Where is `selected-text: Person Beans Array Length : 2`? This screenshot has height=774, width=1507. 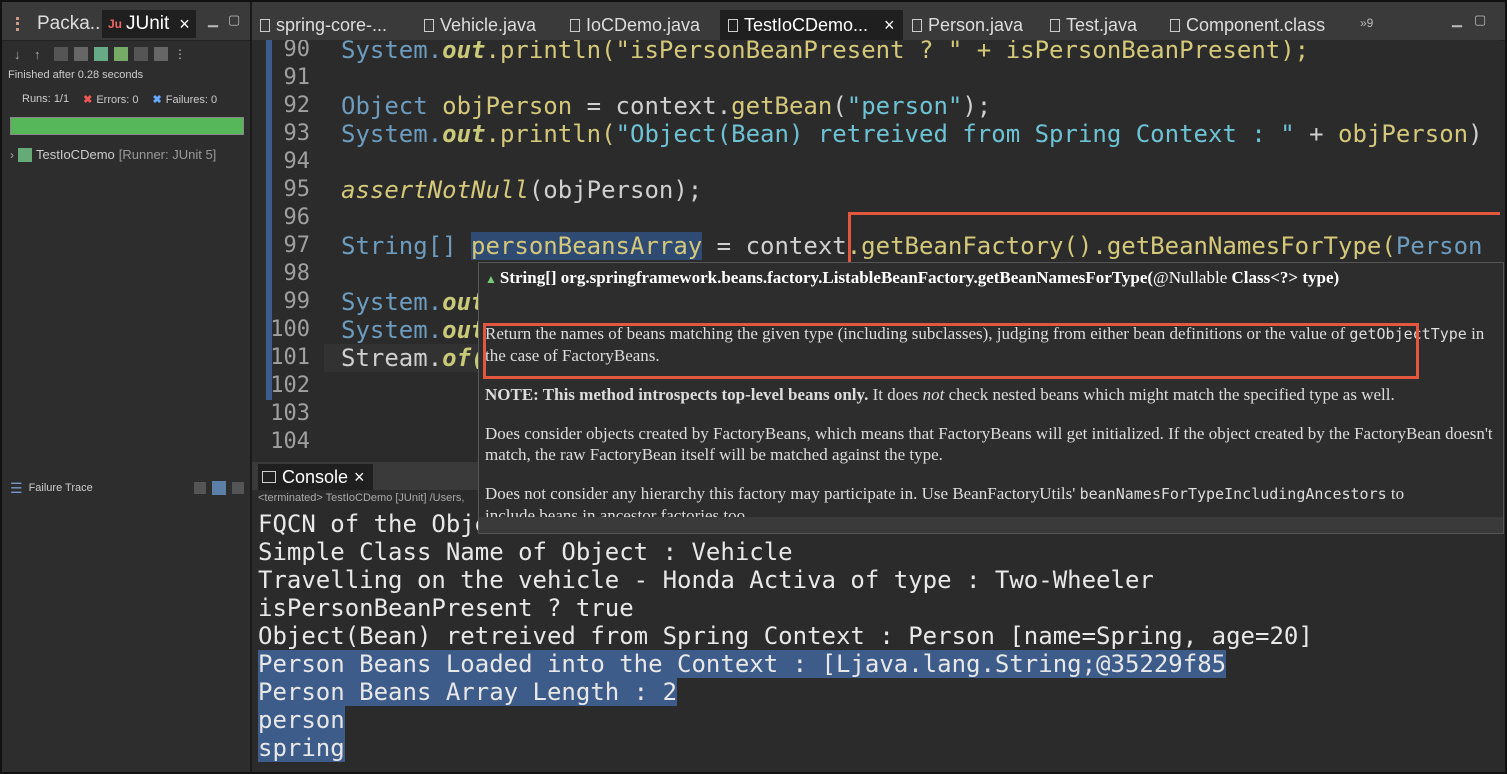
selected-text: Person Beans Array Length : 2 is located at coordinates (468, 692).